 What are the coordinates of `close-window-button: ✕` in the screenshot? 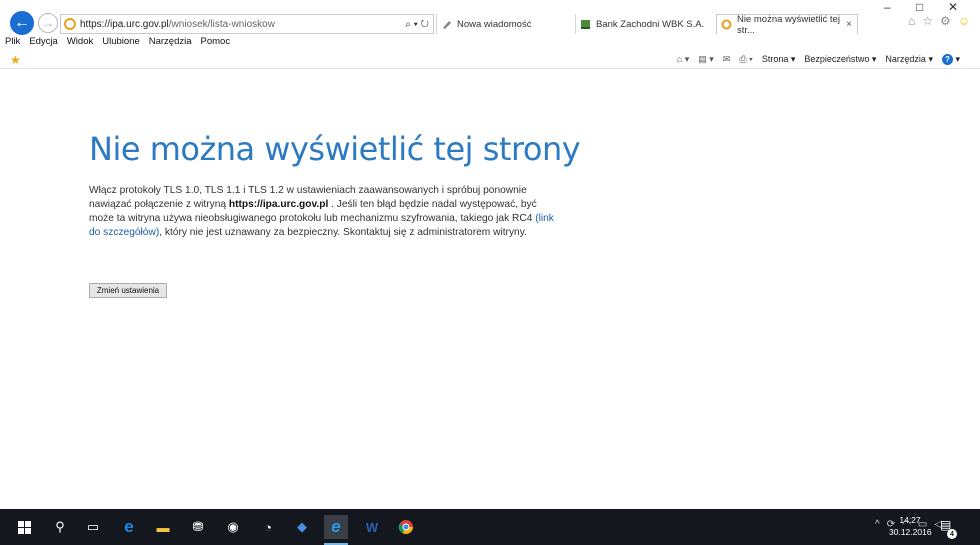 It's located at (953, 7).